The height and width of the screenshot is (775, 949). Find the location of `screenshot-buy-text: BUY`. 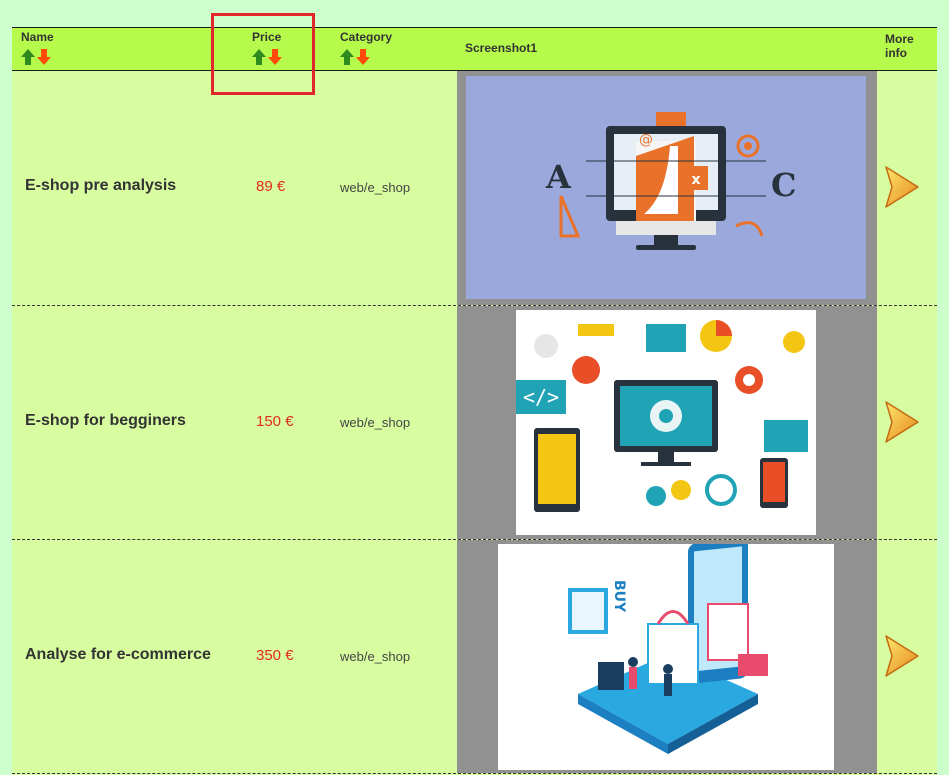

screenshot-buy-text: BUY is located at coordinates (619, 596).